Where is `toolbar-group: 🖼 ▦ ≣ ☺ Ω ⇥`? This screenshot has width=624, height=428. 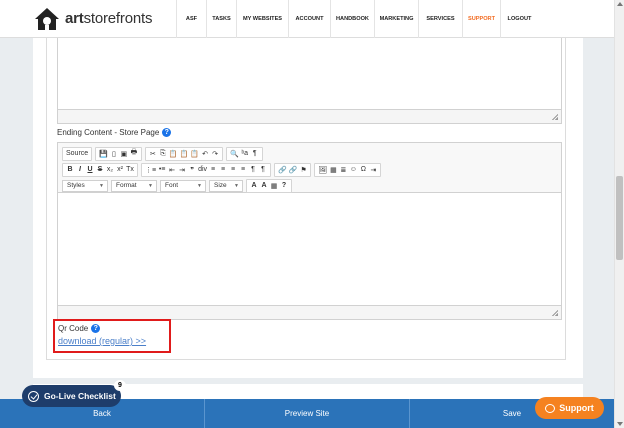 toolbar-group: 🖼 ▦ ≣ ☺ Ω ⇥ is located at coordinates (348, 169).